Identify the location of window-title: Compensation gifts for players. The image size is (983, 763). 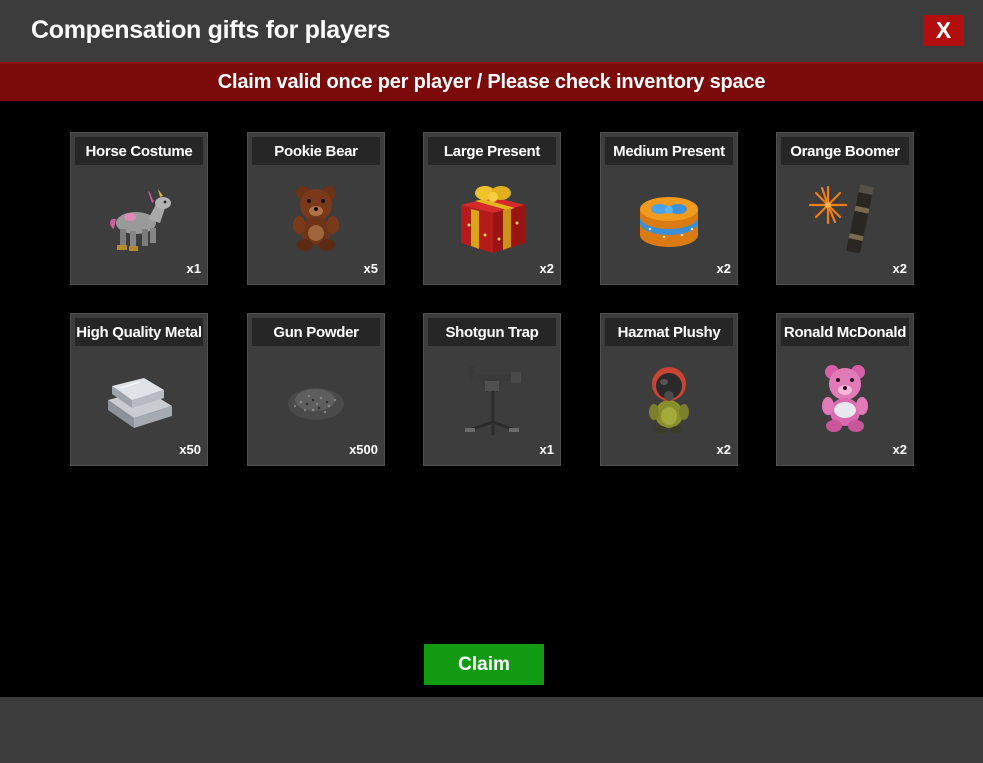
(211, 30).